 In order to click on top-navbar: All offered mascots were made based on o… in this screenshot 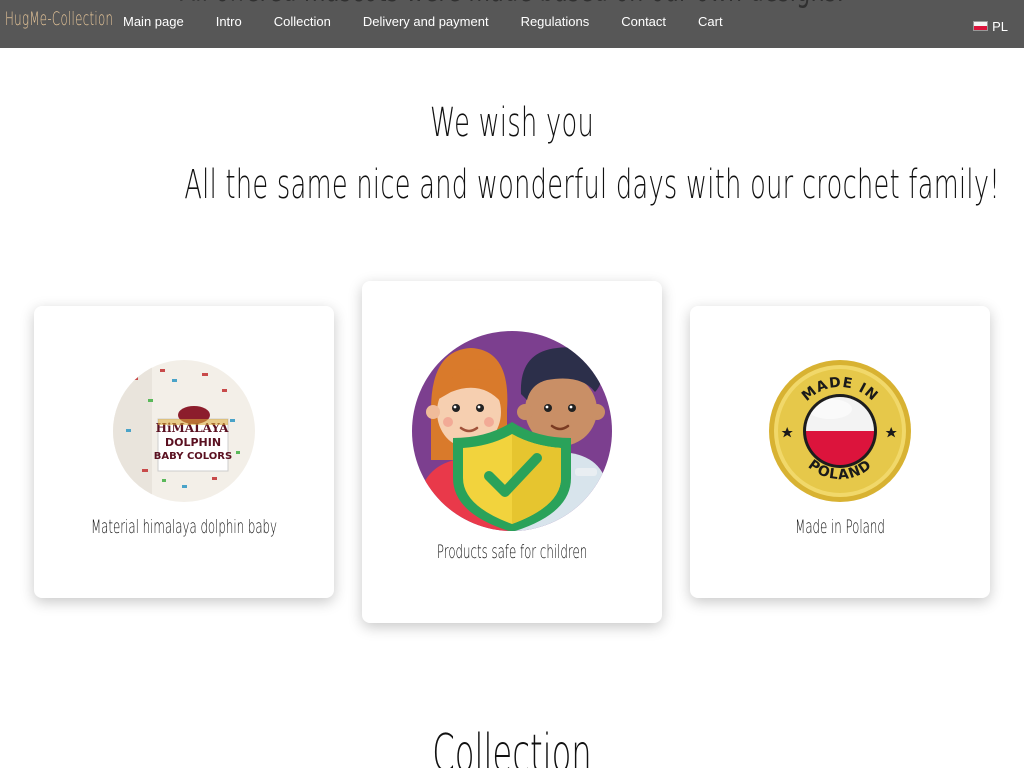, I will do `click(512, 24)`.